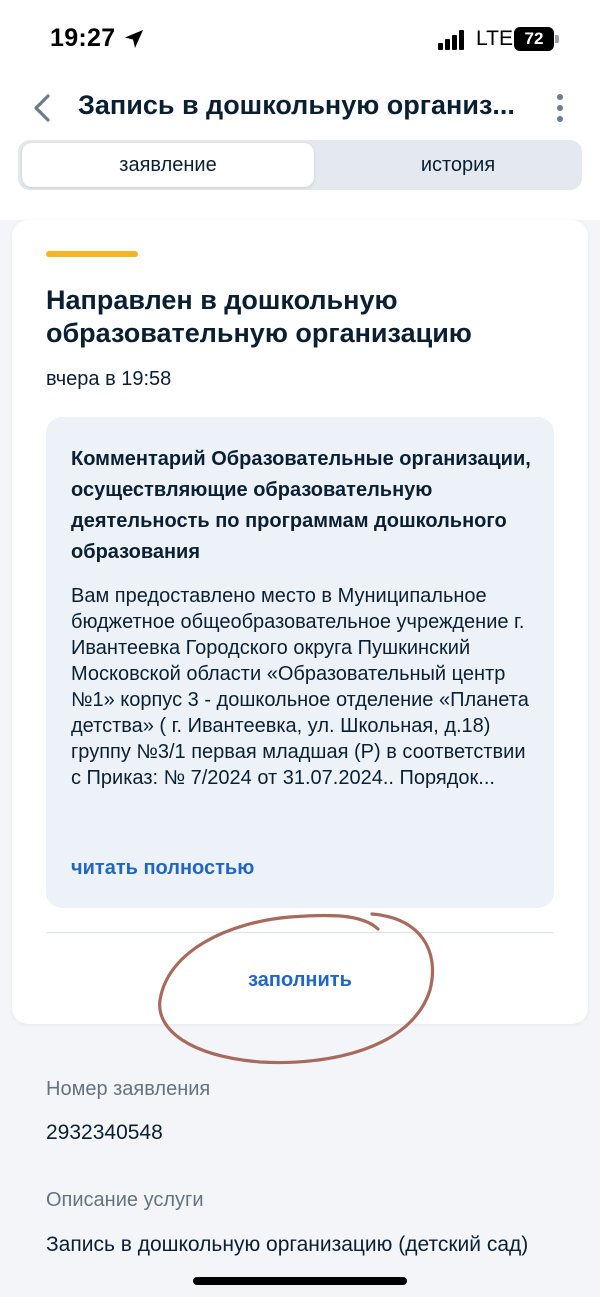 This screenshot has height=1297, width=600. What do you see at coordinates (458, 165) in the screenshot?
I see `tab-history: история` at bounding box center [458, 165].